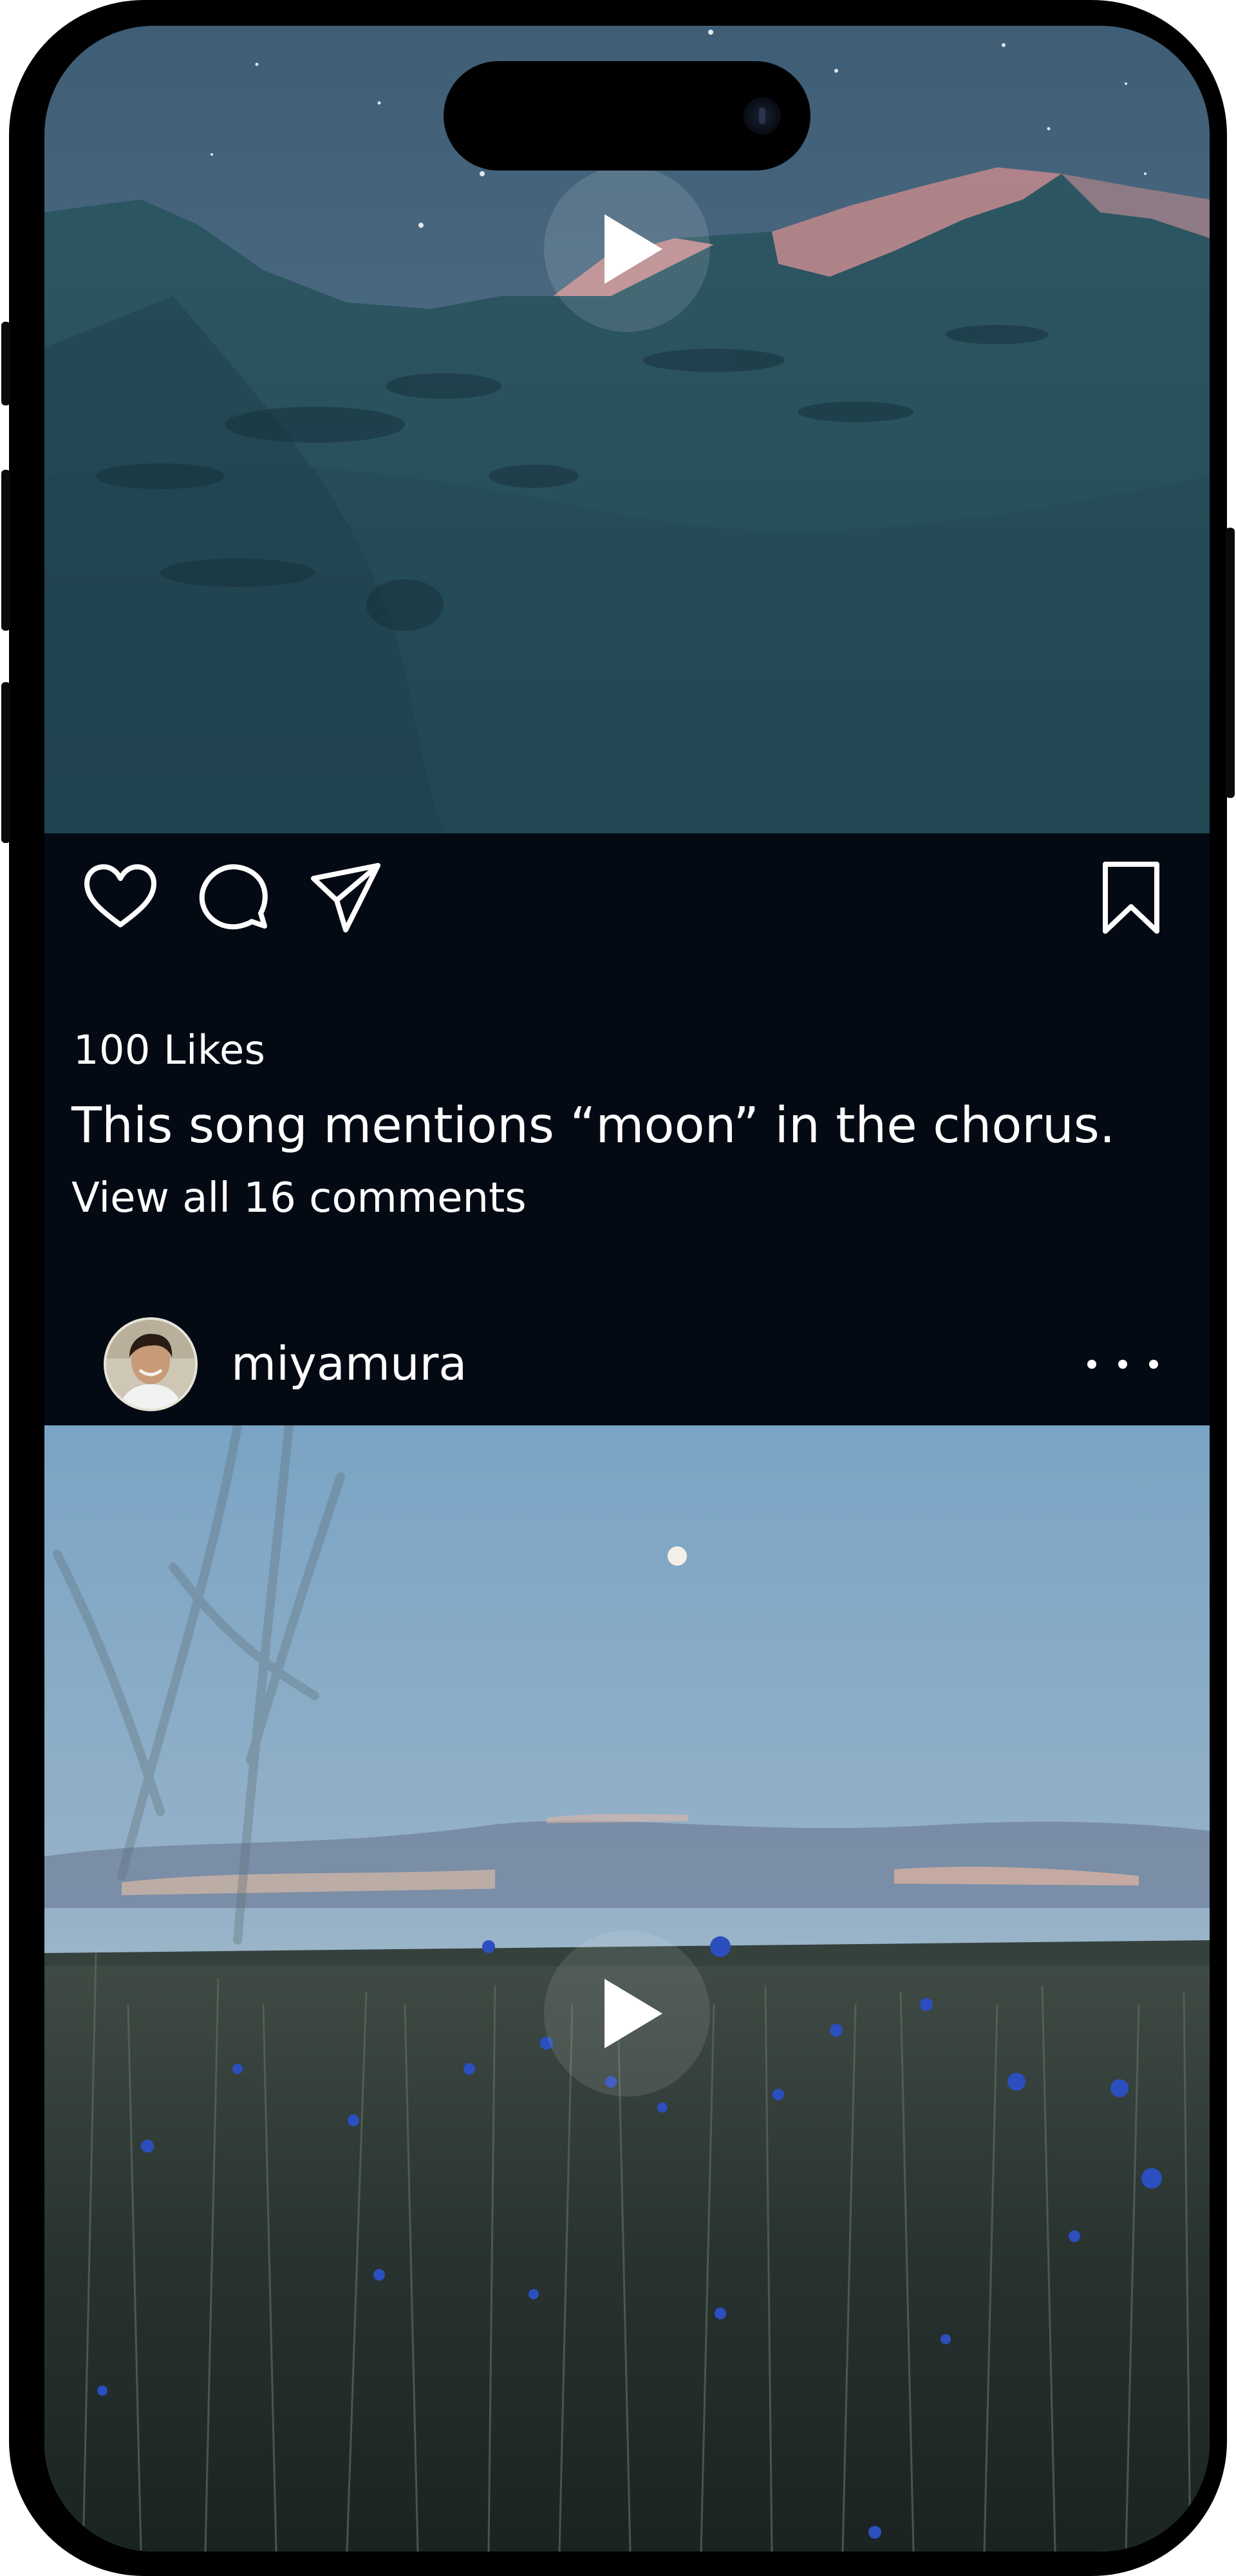  What do you see at coordinates (5, 550) in the screenshot?
I see `volume-up-button` at bounding box center [5, 550].